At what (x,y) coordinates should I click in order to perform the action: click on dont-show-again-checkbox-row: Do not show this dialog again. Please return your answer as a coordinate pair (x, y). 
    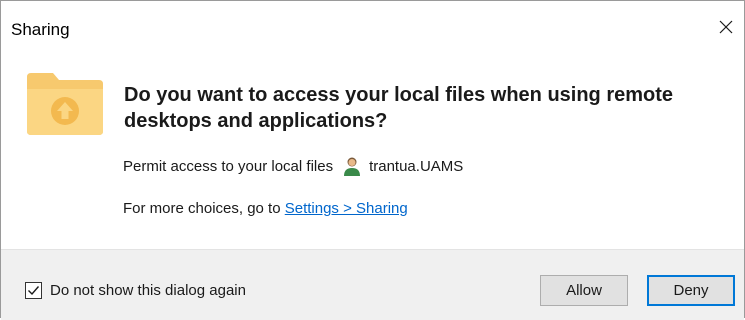
    Looking at the image, I should click on (135, 290).